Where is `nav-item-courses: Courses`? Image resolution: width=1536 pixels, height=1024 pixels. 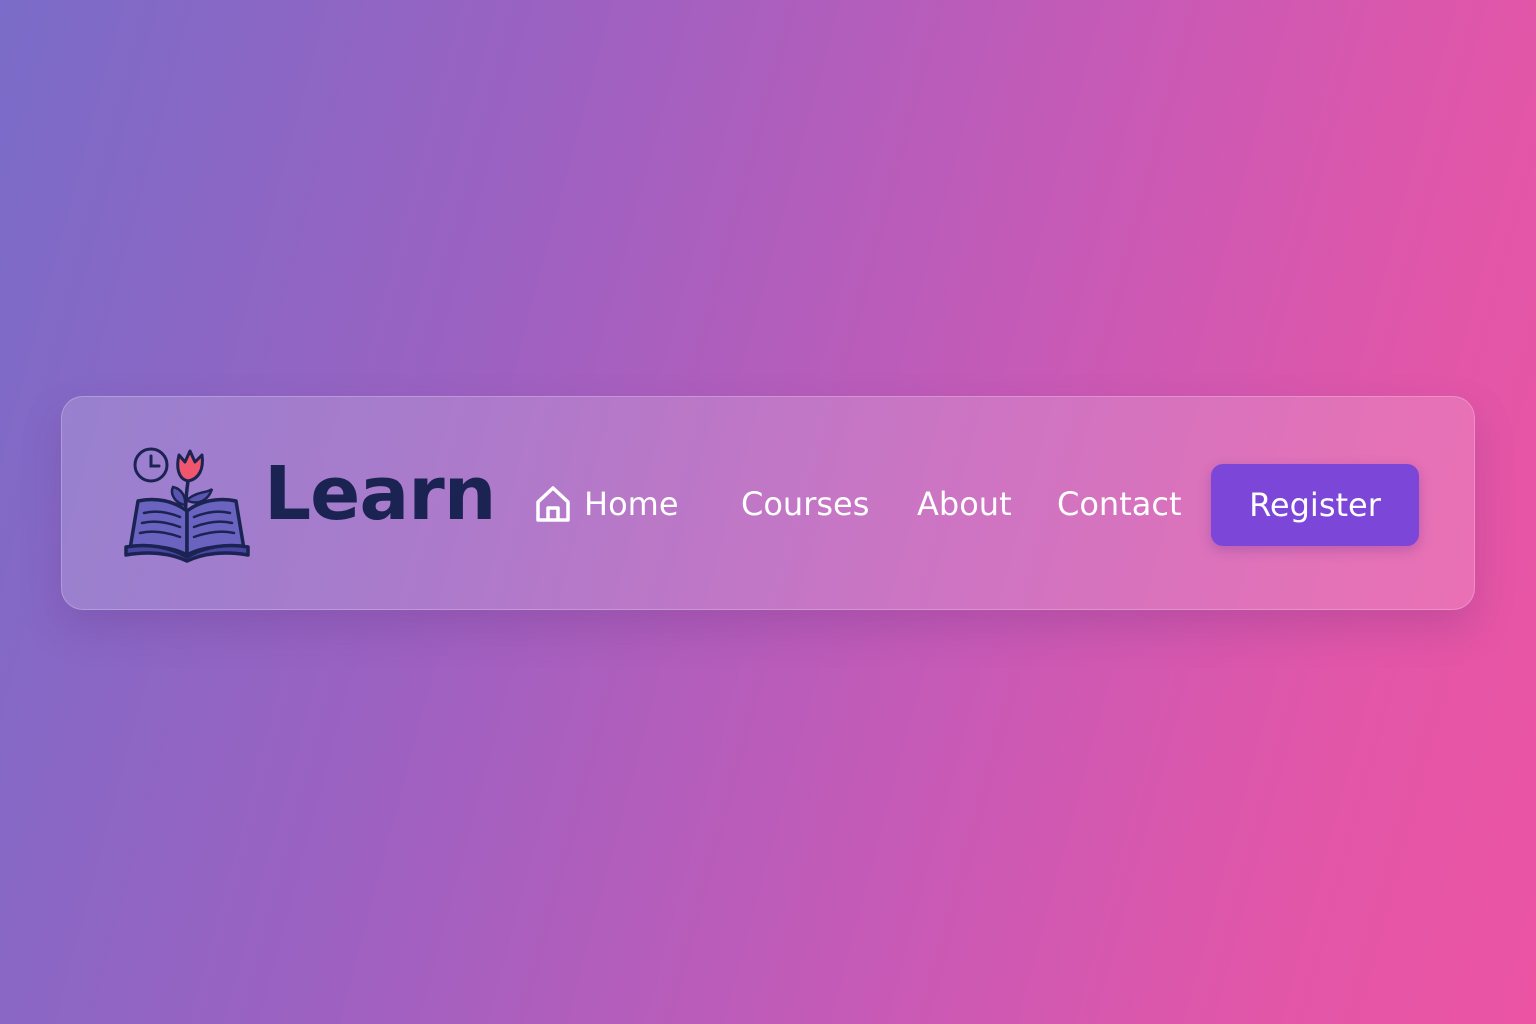 nav-item-courses: Courses is located at coordinates (805, 504).